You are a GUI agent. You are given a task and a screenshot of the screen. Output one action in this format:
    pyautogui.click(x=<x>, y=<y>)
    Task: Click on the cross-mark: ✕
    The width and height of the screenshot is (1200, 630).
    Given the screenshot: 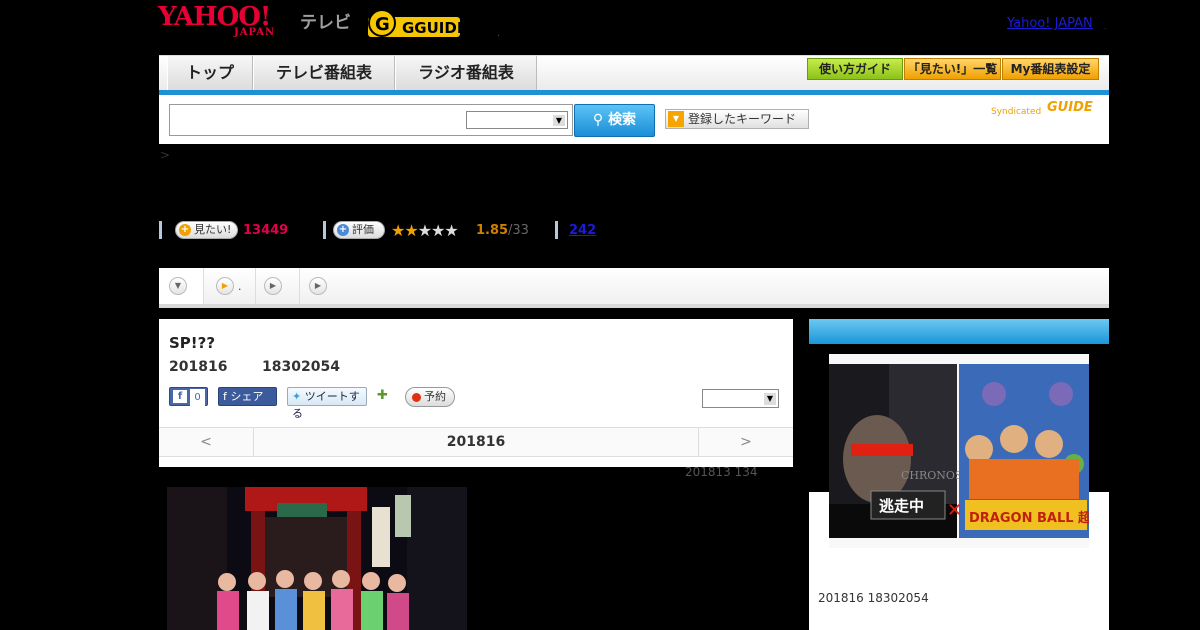 What is the action you would take?
    pyautogui.click(x=954, y=510)
    